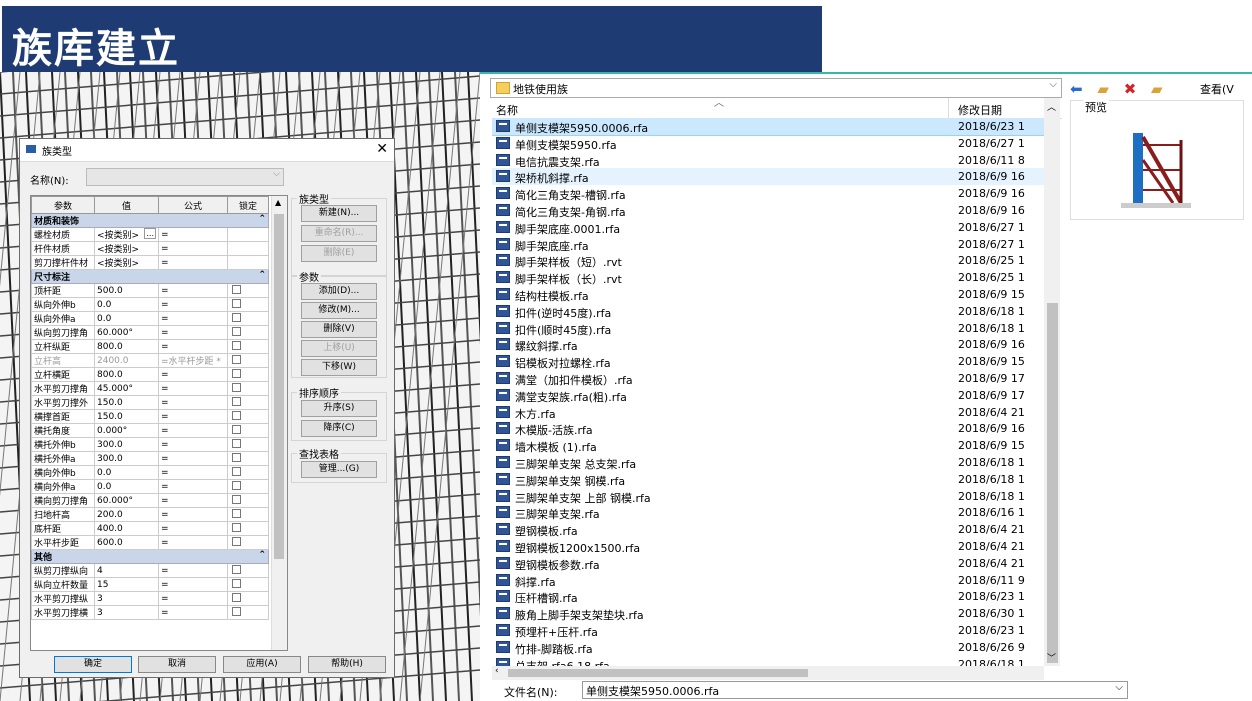  What do you see at coordinates (768, 428) in the screenshot?
I see `file-row: 木模版-活族.rfa 2018/6/9 16` at bounding box center [768, 428].